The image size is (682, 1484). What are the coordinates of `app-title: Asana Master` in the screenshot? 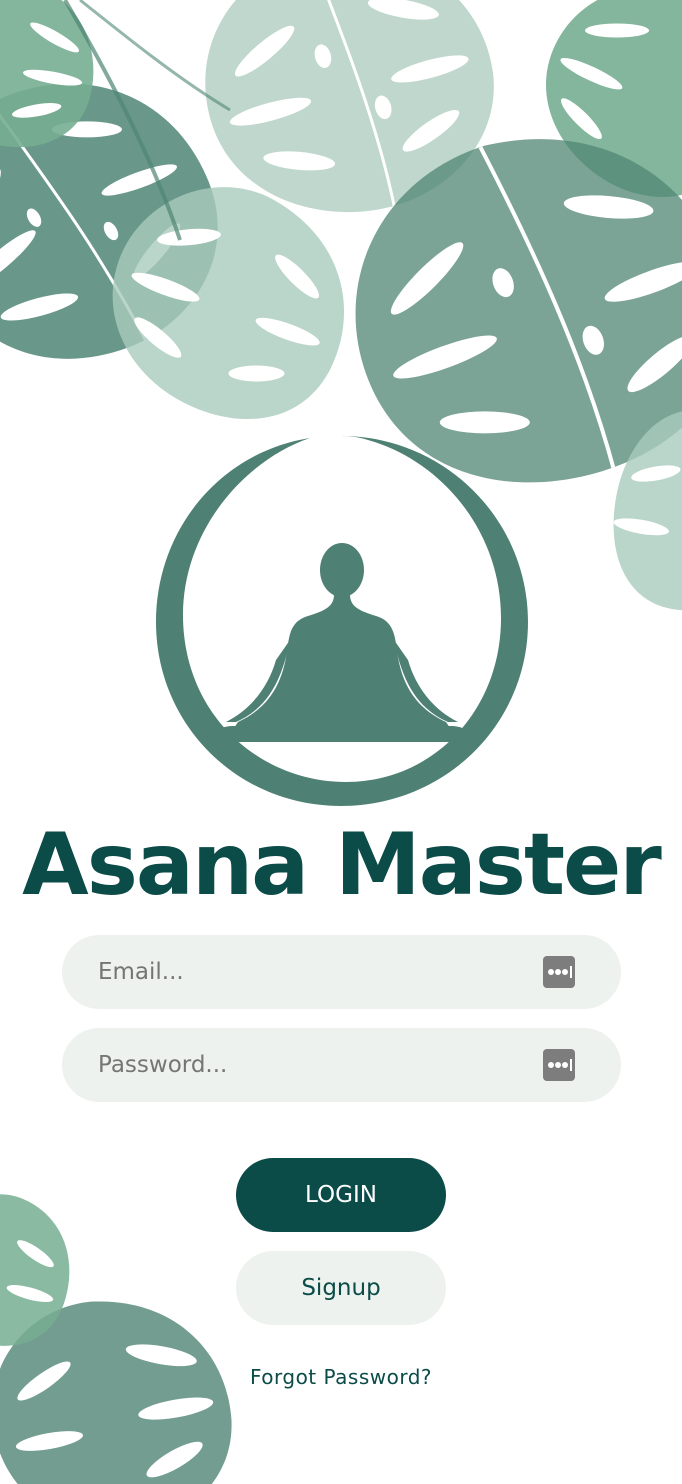 It's located at (342, 865).